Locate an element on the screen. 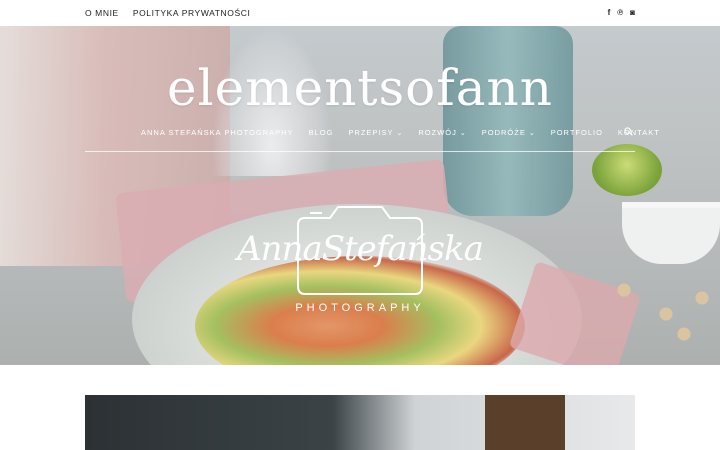 The height and width of the screenshot is (450, 720). top-links: O MNIE POLITYKA PRYWATNOŚCI is located at coordinates (167, 13).